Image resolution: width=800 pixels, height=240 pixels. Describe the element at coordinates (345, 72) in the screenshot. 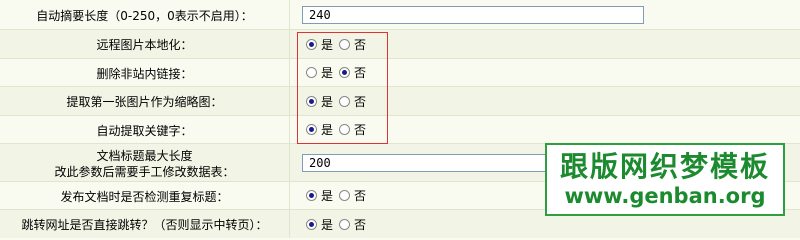

I see `remove-links-no-radio` at that location.